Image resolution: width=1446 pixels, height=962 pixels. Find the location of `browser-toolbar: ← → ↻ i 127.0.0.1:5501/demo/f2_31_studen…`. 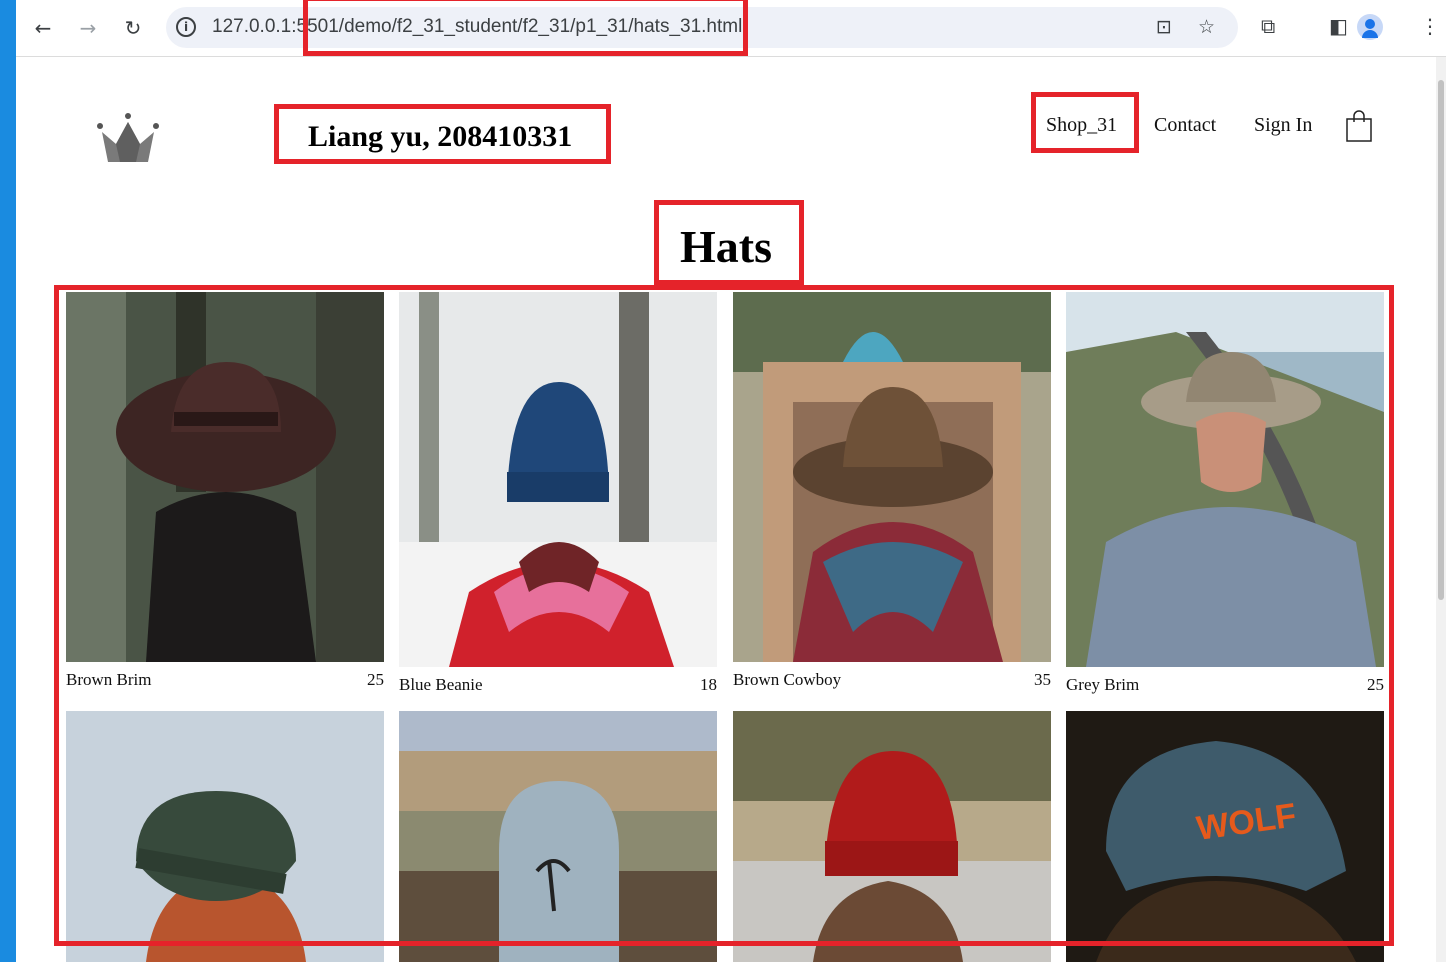

browser-toolbar: ← → ↻ i 127.0.0.1:5501/demo/f2_31_studen… is located at coordinates (731, 28).